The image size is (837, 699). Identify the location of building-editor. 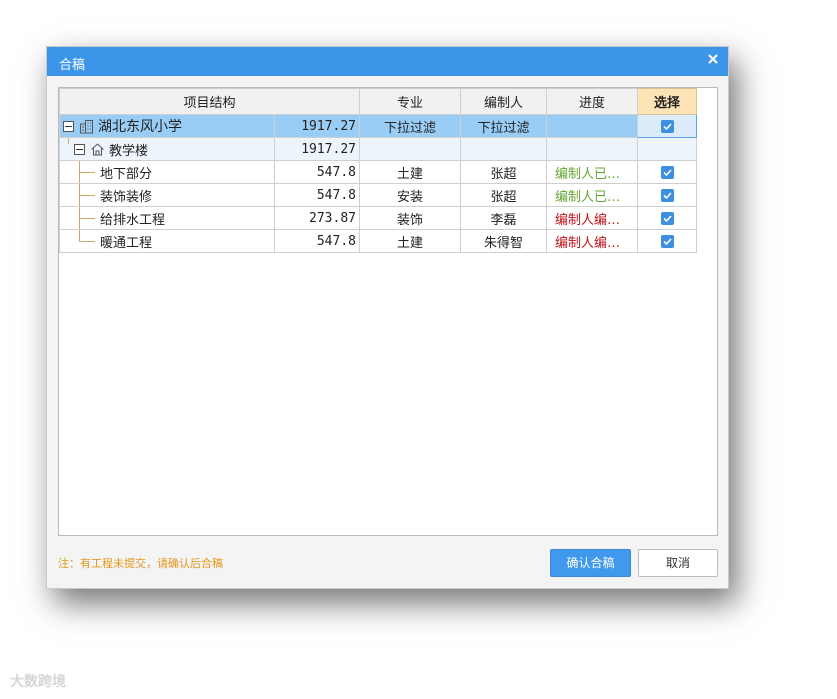
(503, 149).